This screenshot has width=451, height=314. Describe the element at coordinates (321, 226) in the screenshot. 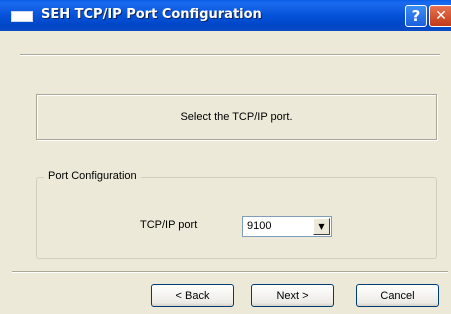

I see `dropdown-arrow-icon: ▼` at that location.